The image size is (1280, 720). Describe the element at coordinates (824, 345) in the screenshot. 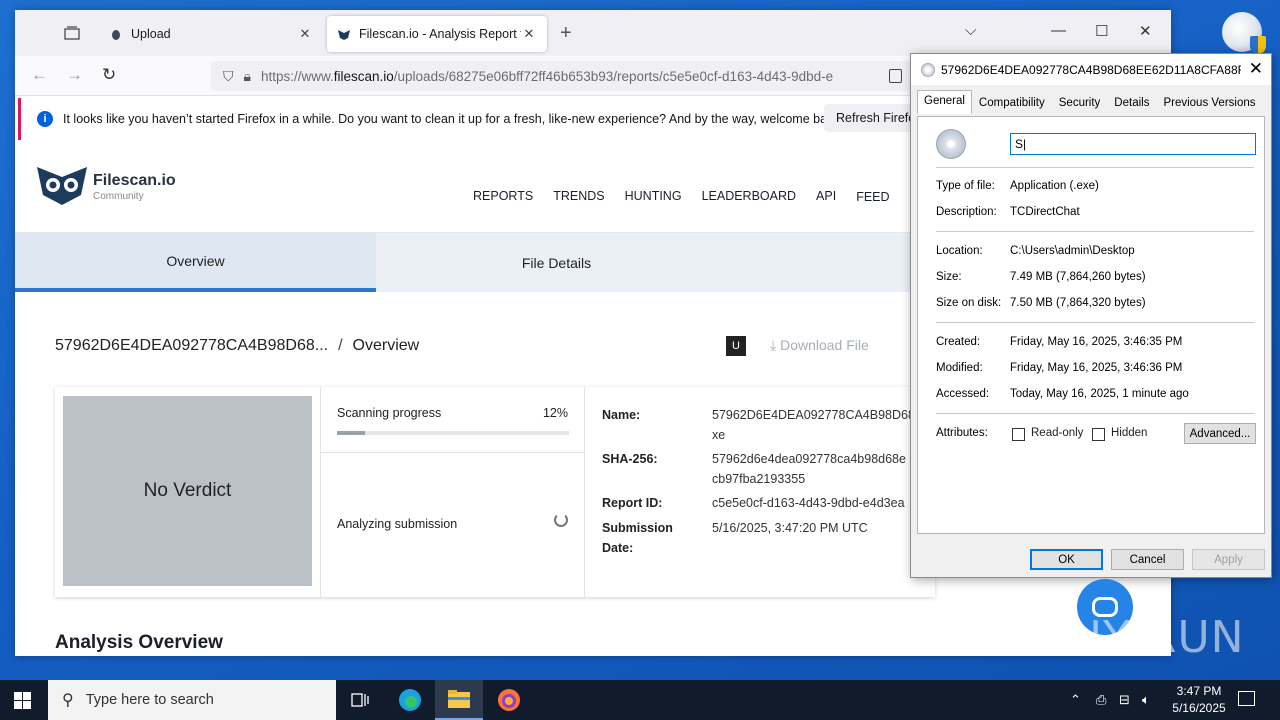

I see `download-label: Download File` at that location.